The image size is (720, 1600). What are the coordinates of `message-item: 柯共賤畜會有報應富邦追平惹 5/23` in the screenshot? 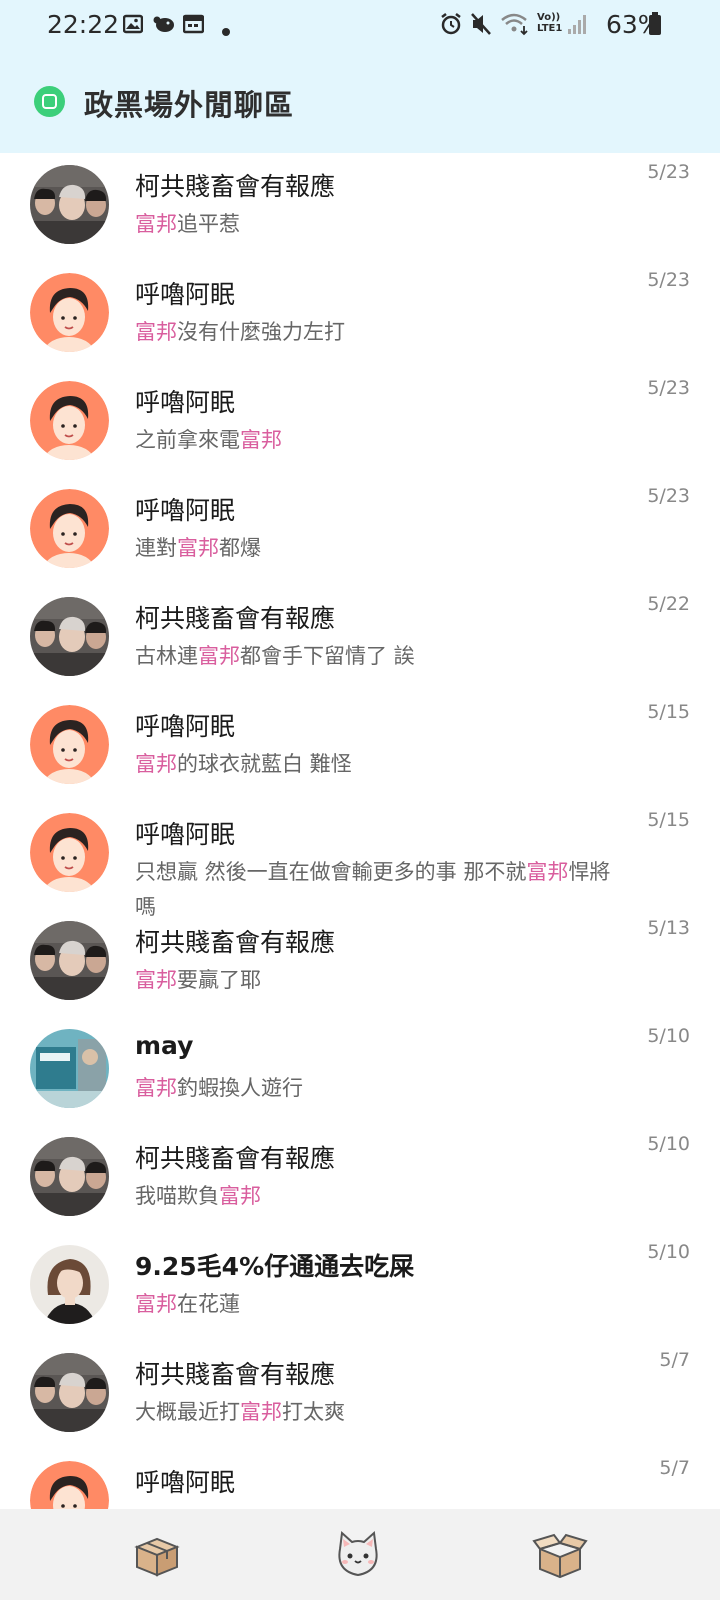 It's located at (360, 208).